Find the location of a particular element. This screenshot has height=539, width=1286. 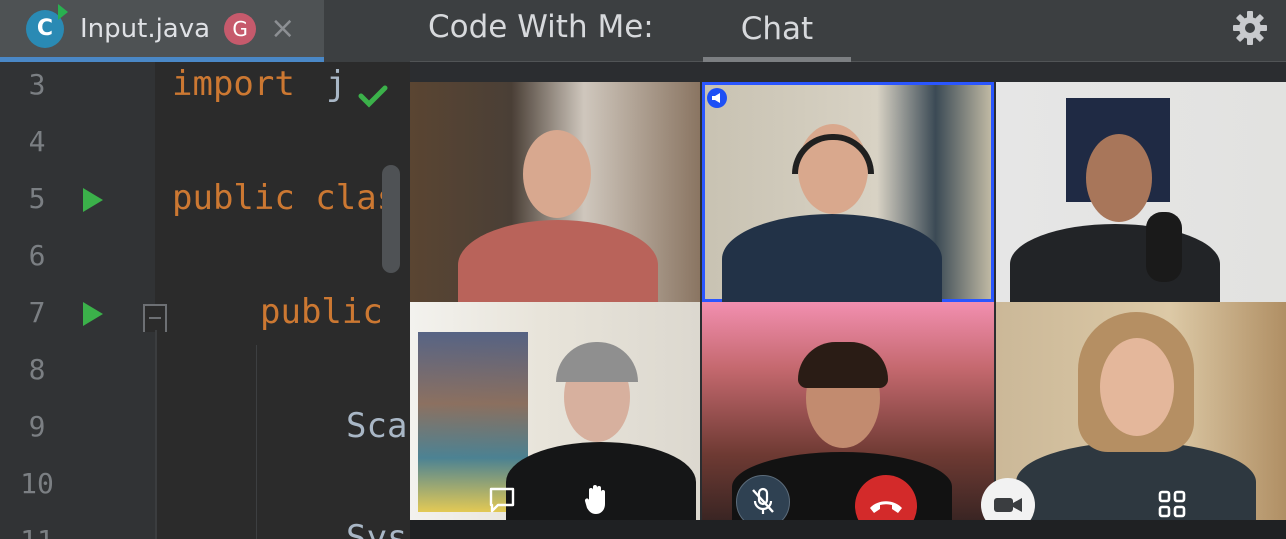

participant-video-tile-active-speaker is located at coordinates (848, 192).